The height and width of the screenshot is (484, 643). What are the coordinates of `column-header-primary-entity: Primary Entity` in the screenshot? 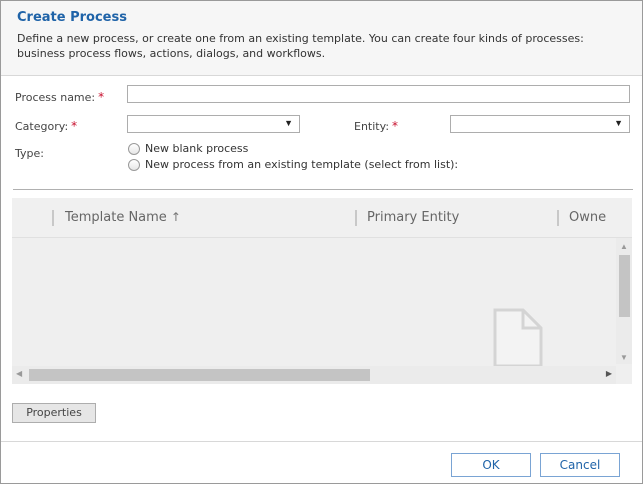 It's located at (413, 217).